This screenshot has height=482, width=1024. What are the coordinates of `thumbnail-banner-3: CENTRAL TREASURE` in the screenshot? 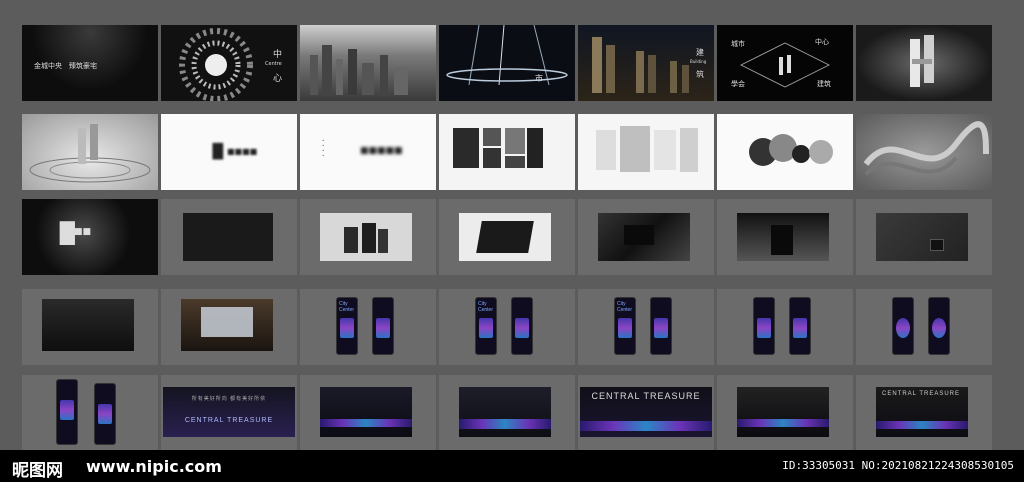 It's located at (646, 413).